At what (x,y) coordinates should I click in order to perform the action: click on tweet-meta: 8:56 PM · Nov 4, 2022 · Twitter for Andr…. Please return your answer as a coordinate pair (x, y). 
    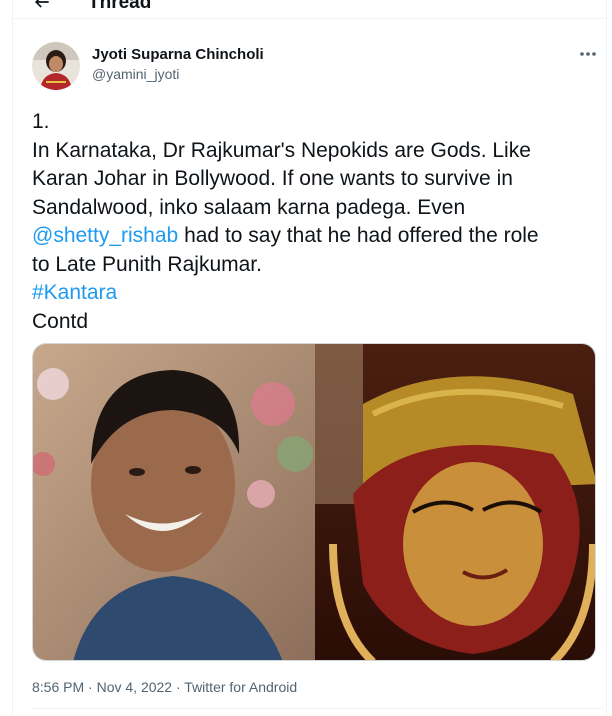
    Looking at the image, I should click on (164, 687).